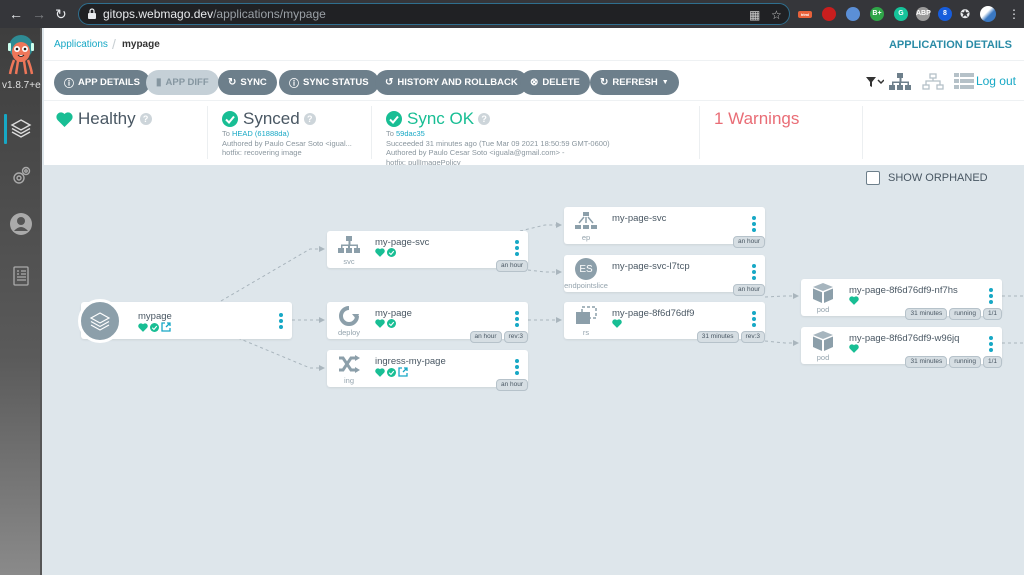  I want to click on document-icon, so click(21, 276).